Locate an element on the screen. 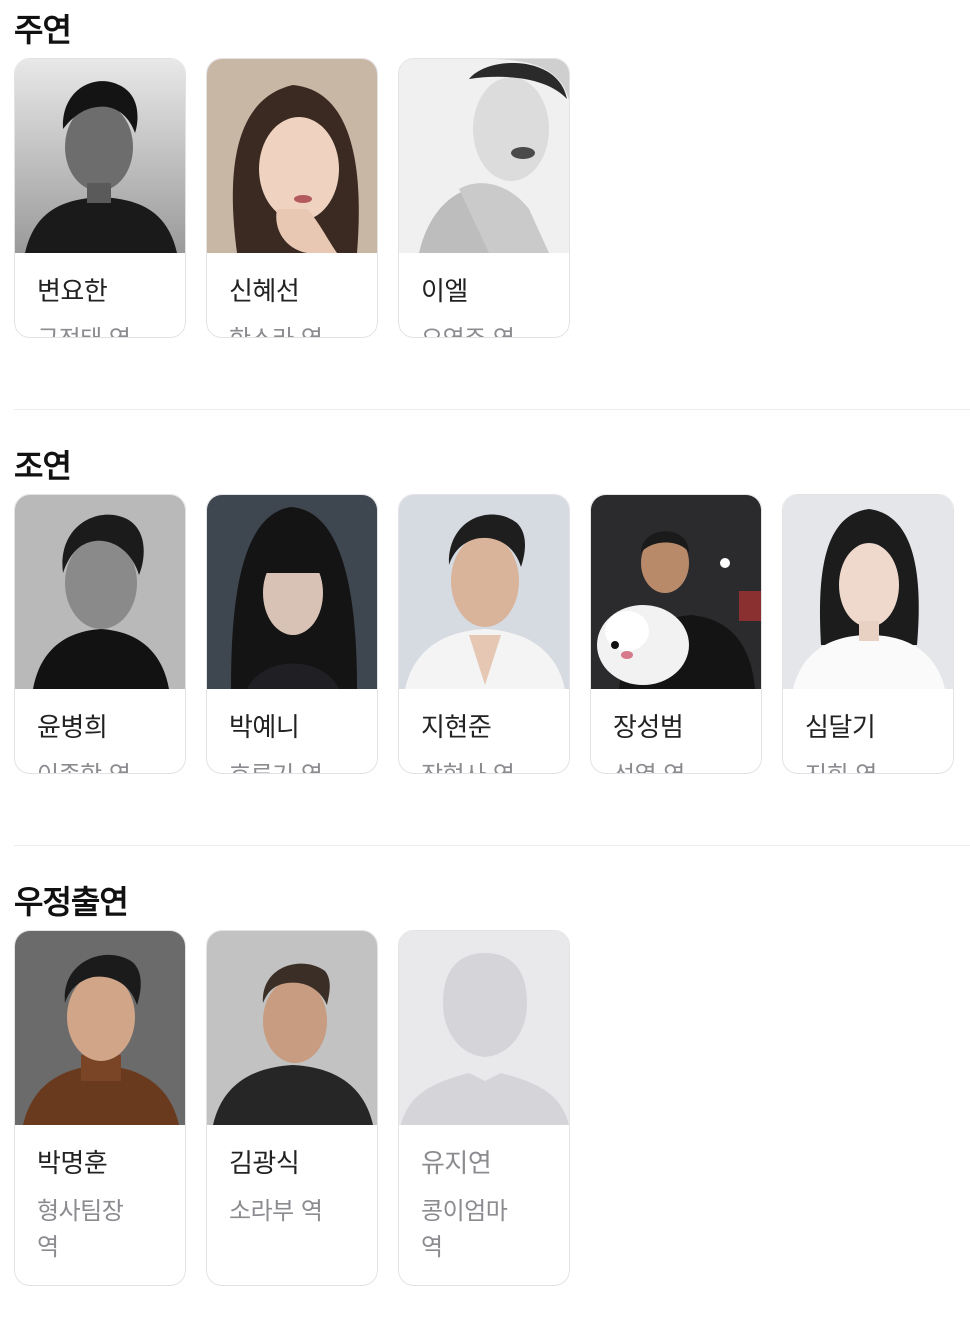 This screenshot has width=970, height=1318. cast-card: 박예니 호루기 역 is located at coordinates (292, 634).